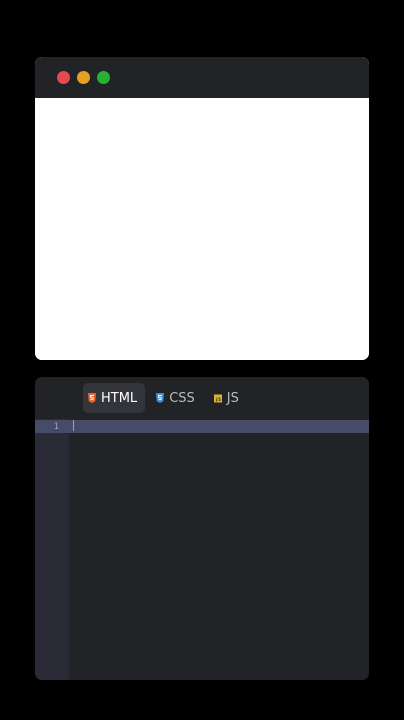 Image resolution: width=404 pixels, height=720 pixels. Describe the element at coordinates (92, 398) in the screenshot. I see `html5-icon` at that location.